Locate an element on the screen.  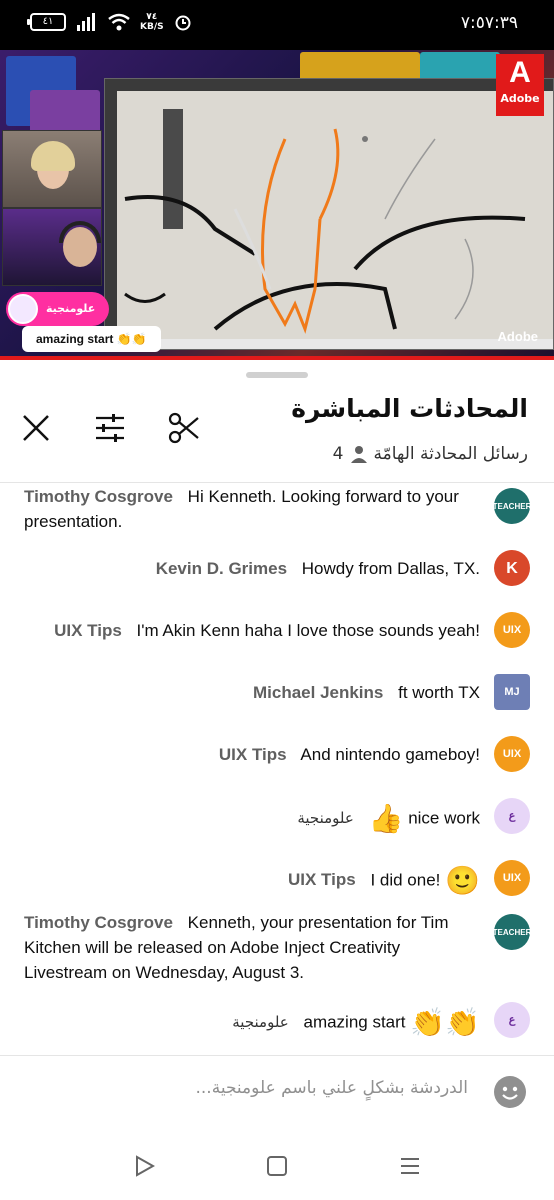
author-avatar: MJ is located at coordinates (512, 692).